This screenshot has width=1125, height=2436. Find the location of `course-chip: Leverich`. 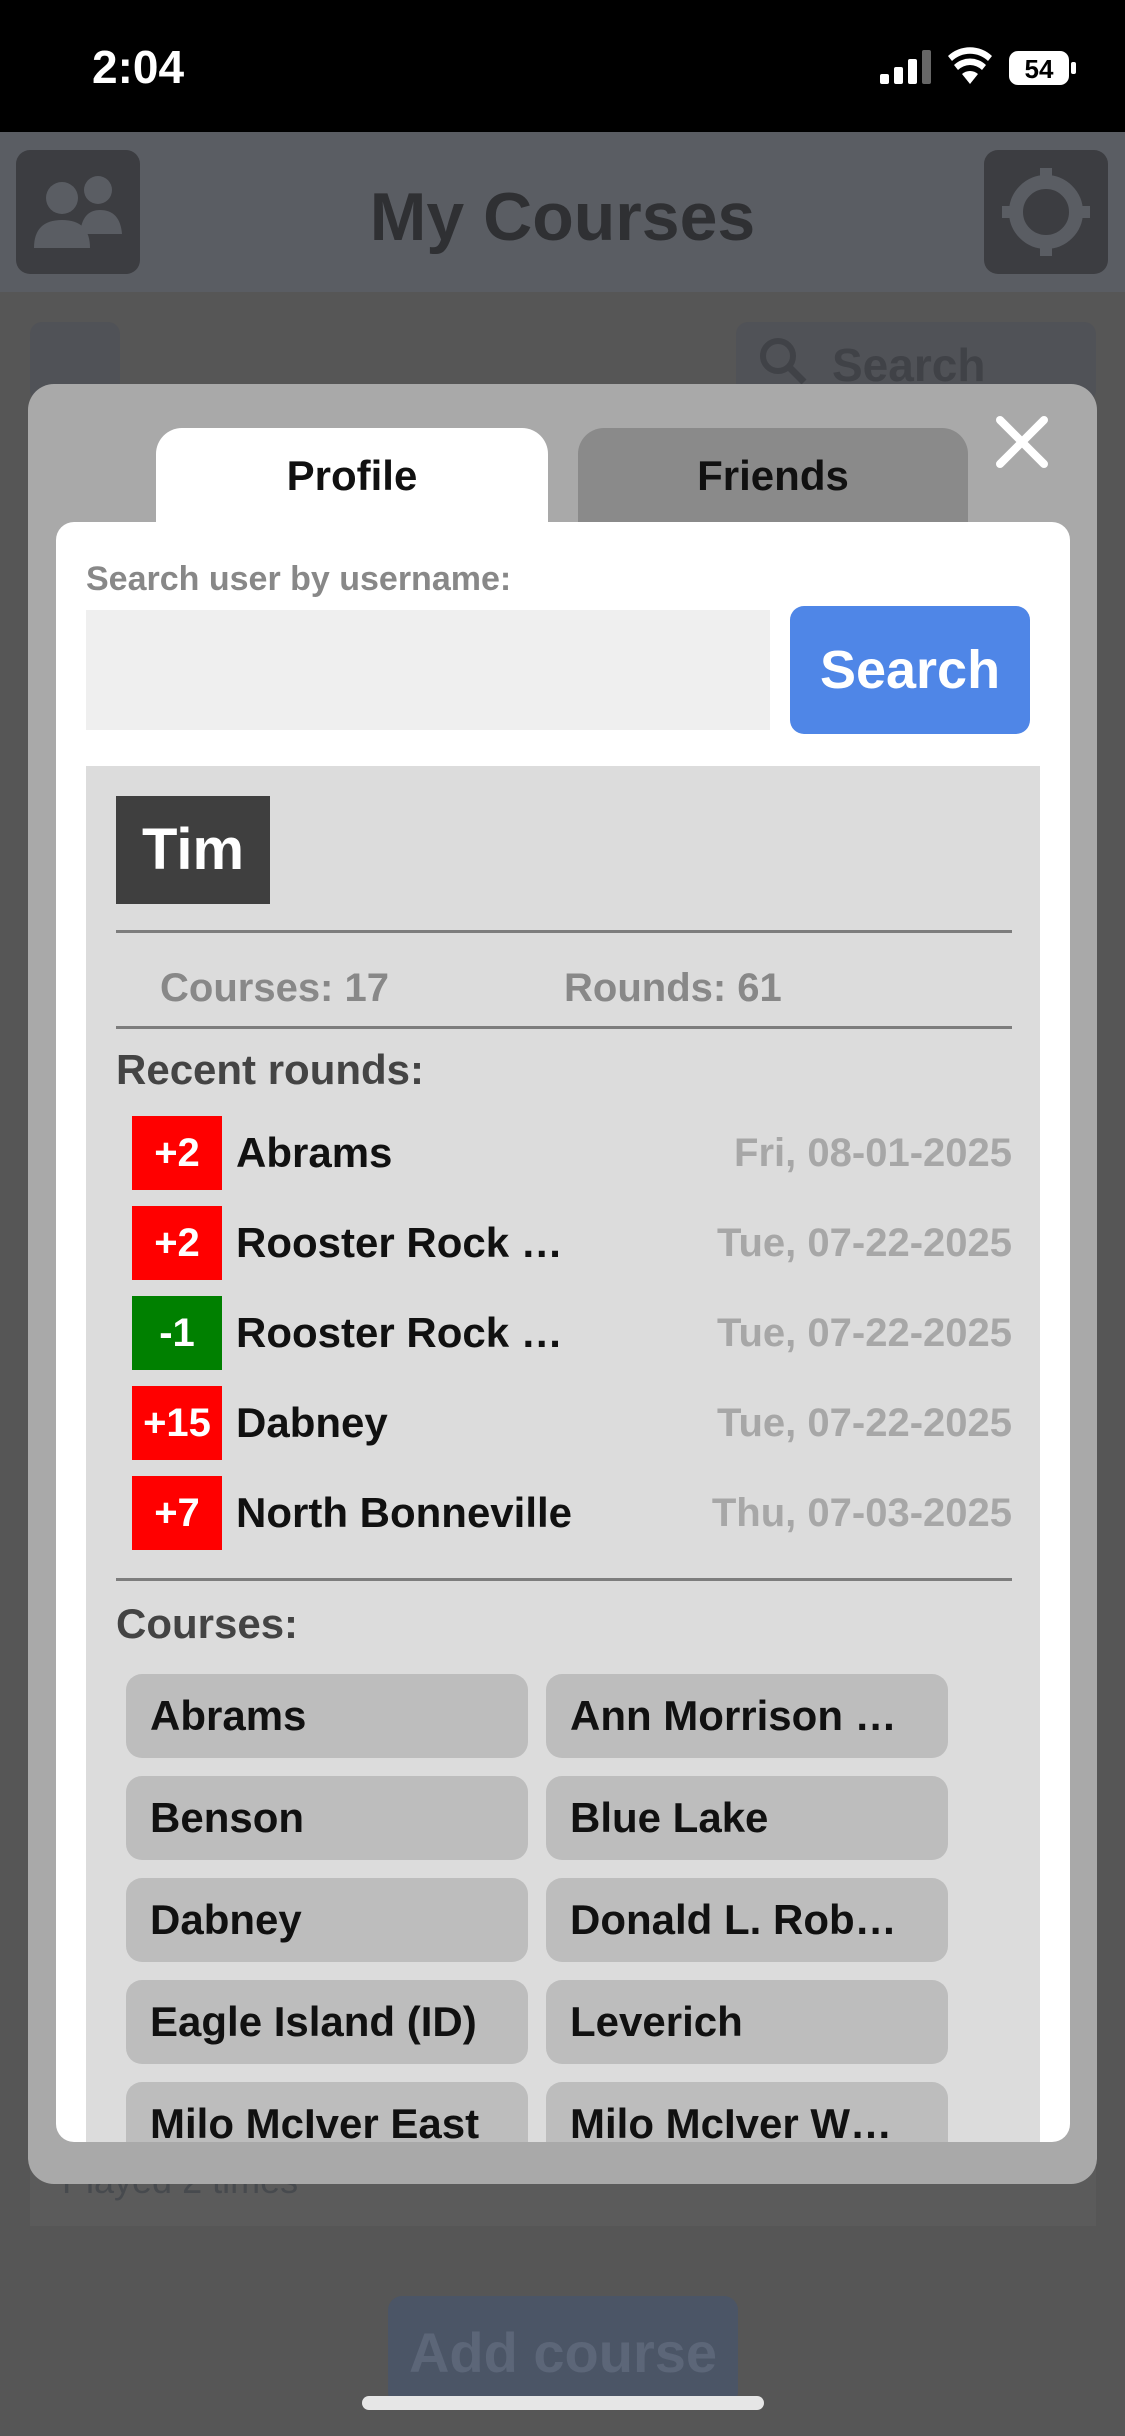

course-chip: Leverich is located at coordinates (747, 2022).